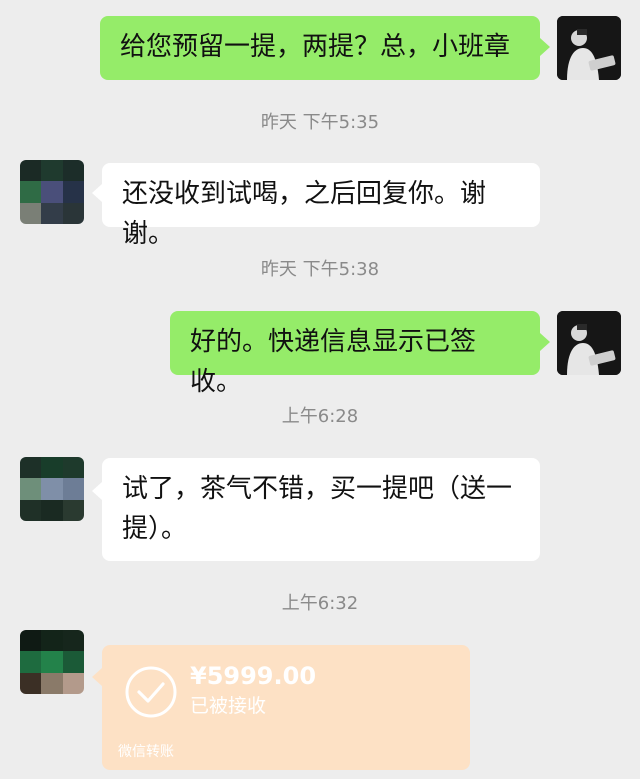 The width and height of the screenshot is (640, 779). I want to click on message-bubble-incoming: 试了，茶气不错，买一提吧（送一提）。, so click(321, 509).